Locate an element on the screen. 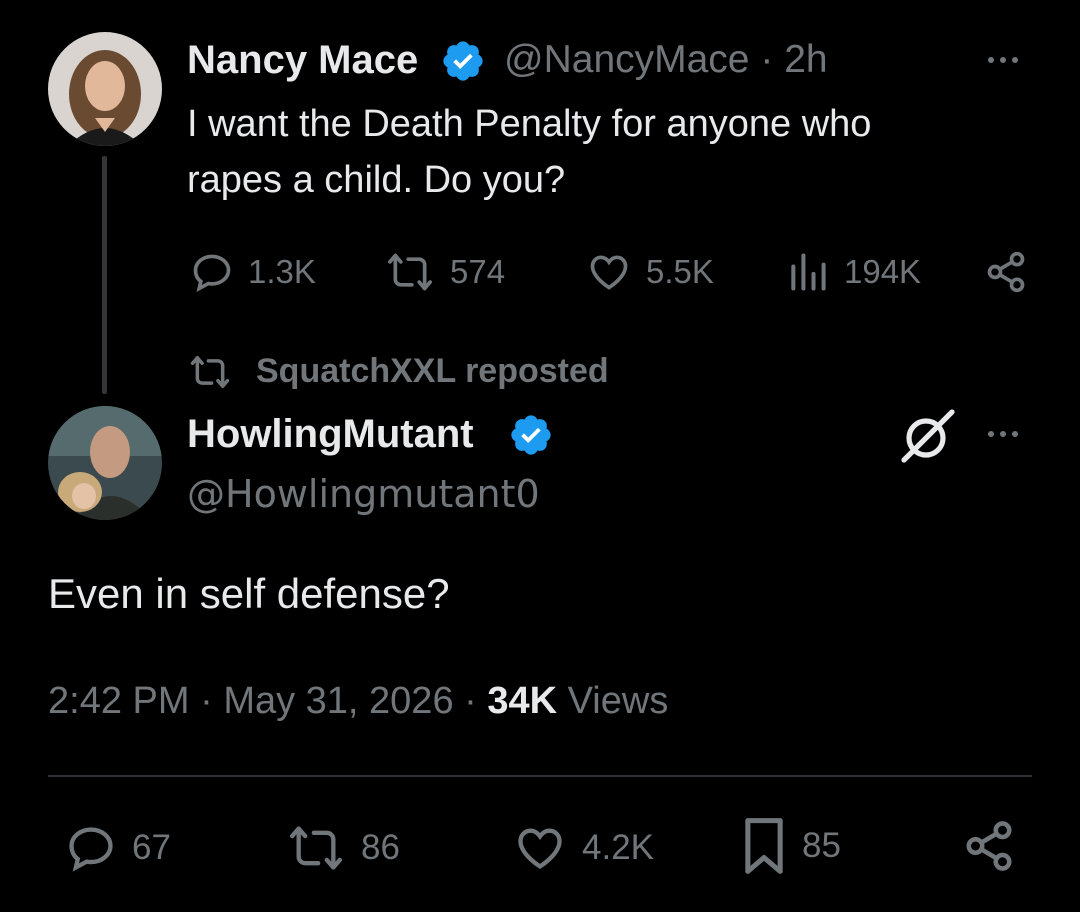 This screenshot has height=912, width=1080. bookmark-button: 85 is located at coordinates (790, 846).